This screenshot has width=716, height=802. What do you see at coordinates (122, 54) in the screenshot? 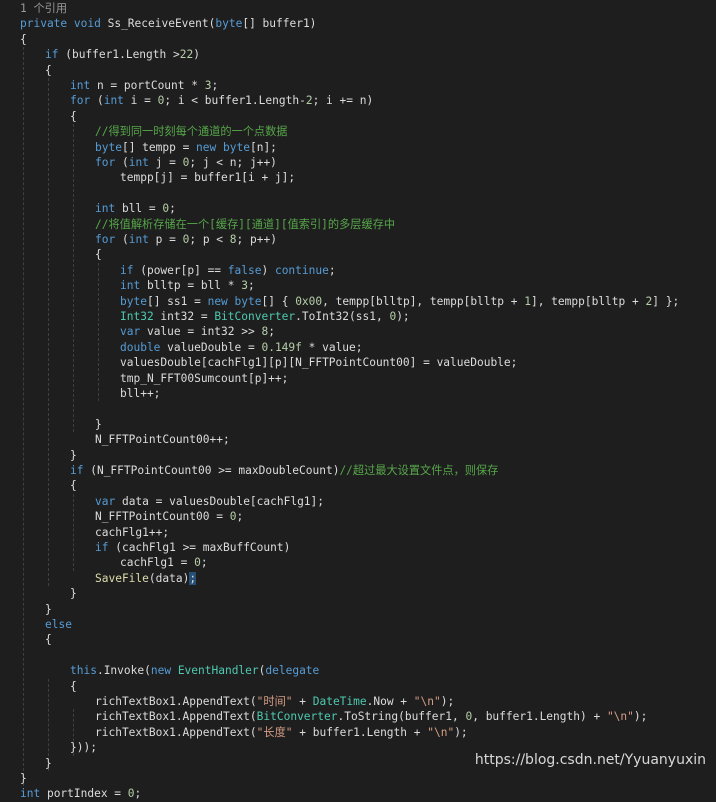
I see `code-line: if (buffer1.Length >22)` at bounding box center [122, 54].